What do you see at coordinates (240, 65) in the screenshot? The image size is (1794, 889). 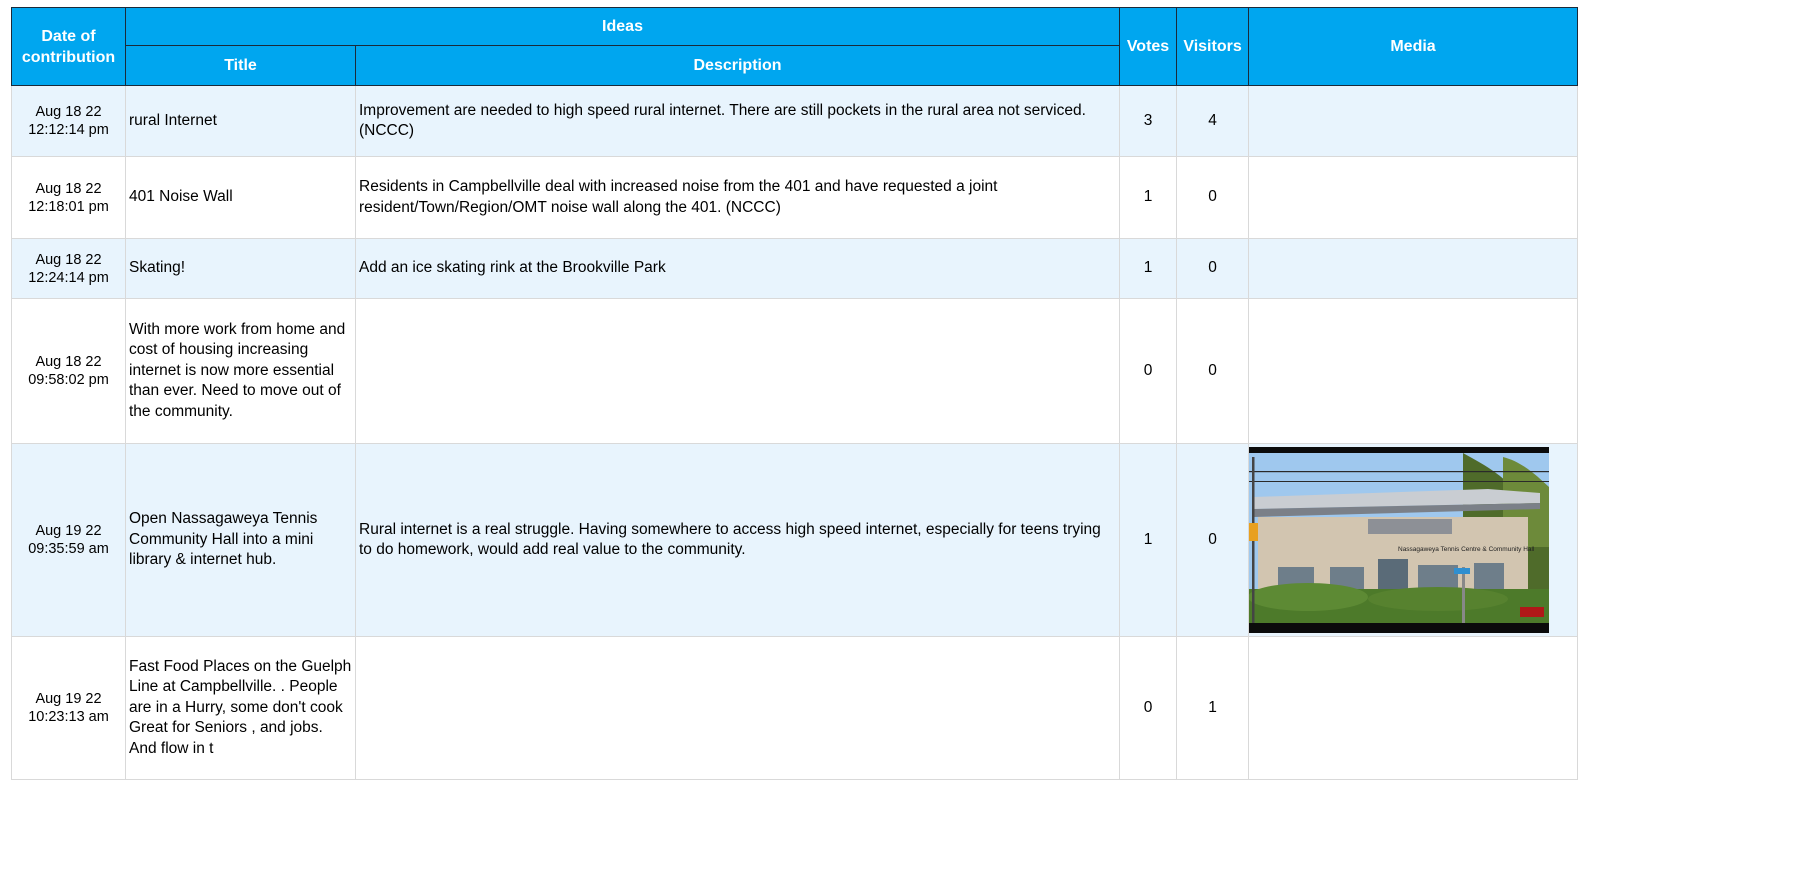 I see `title-column-header: Title` at bounding box center [240, 65].